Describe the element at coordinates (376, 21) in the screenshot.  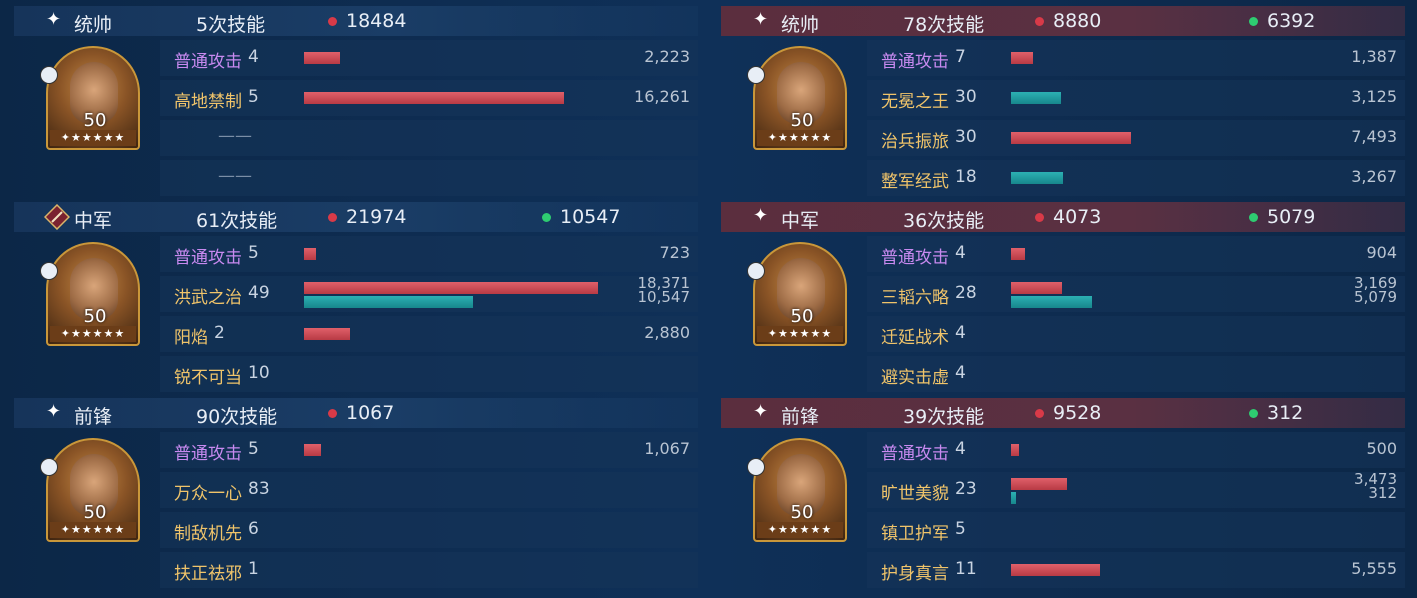
I see `total-damage: 18484` at that location.